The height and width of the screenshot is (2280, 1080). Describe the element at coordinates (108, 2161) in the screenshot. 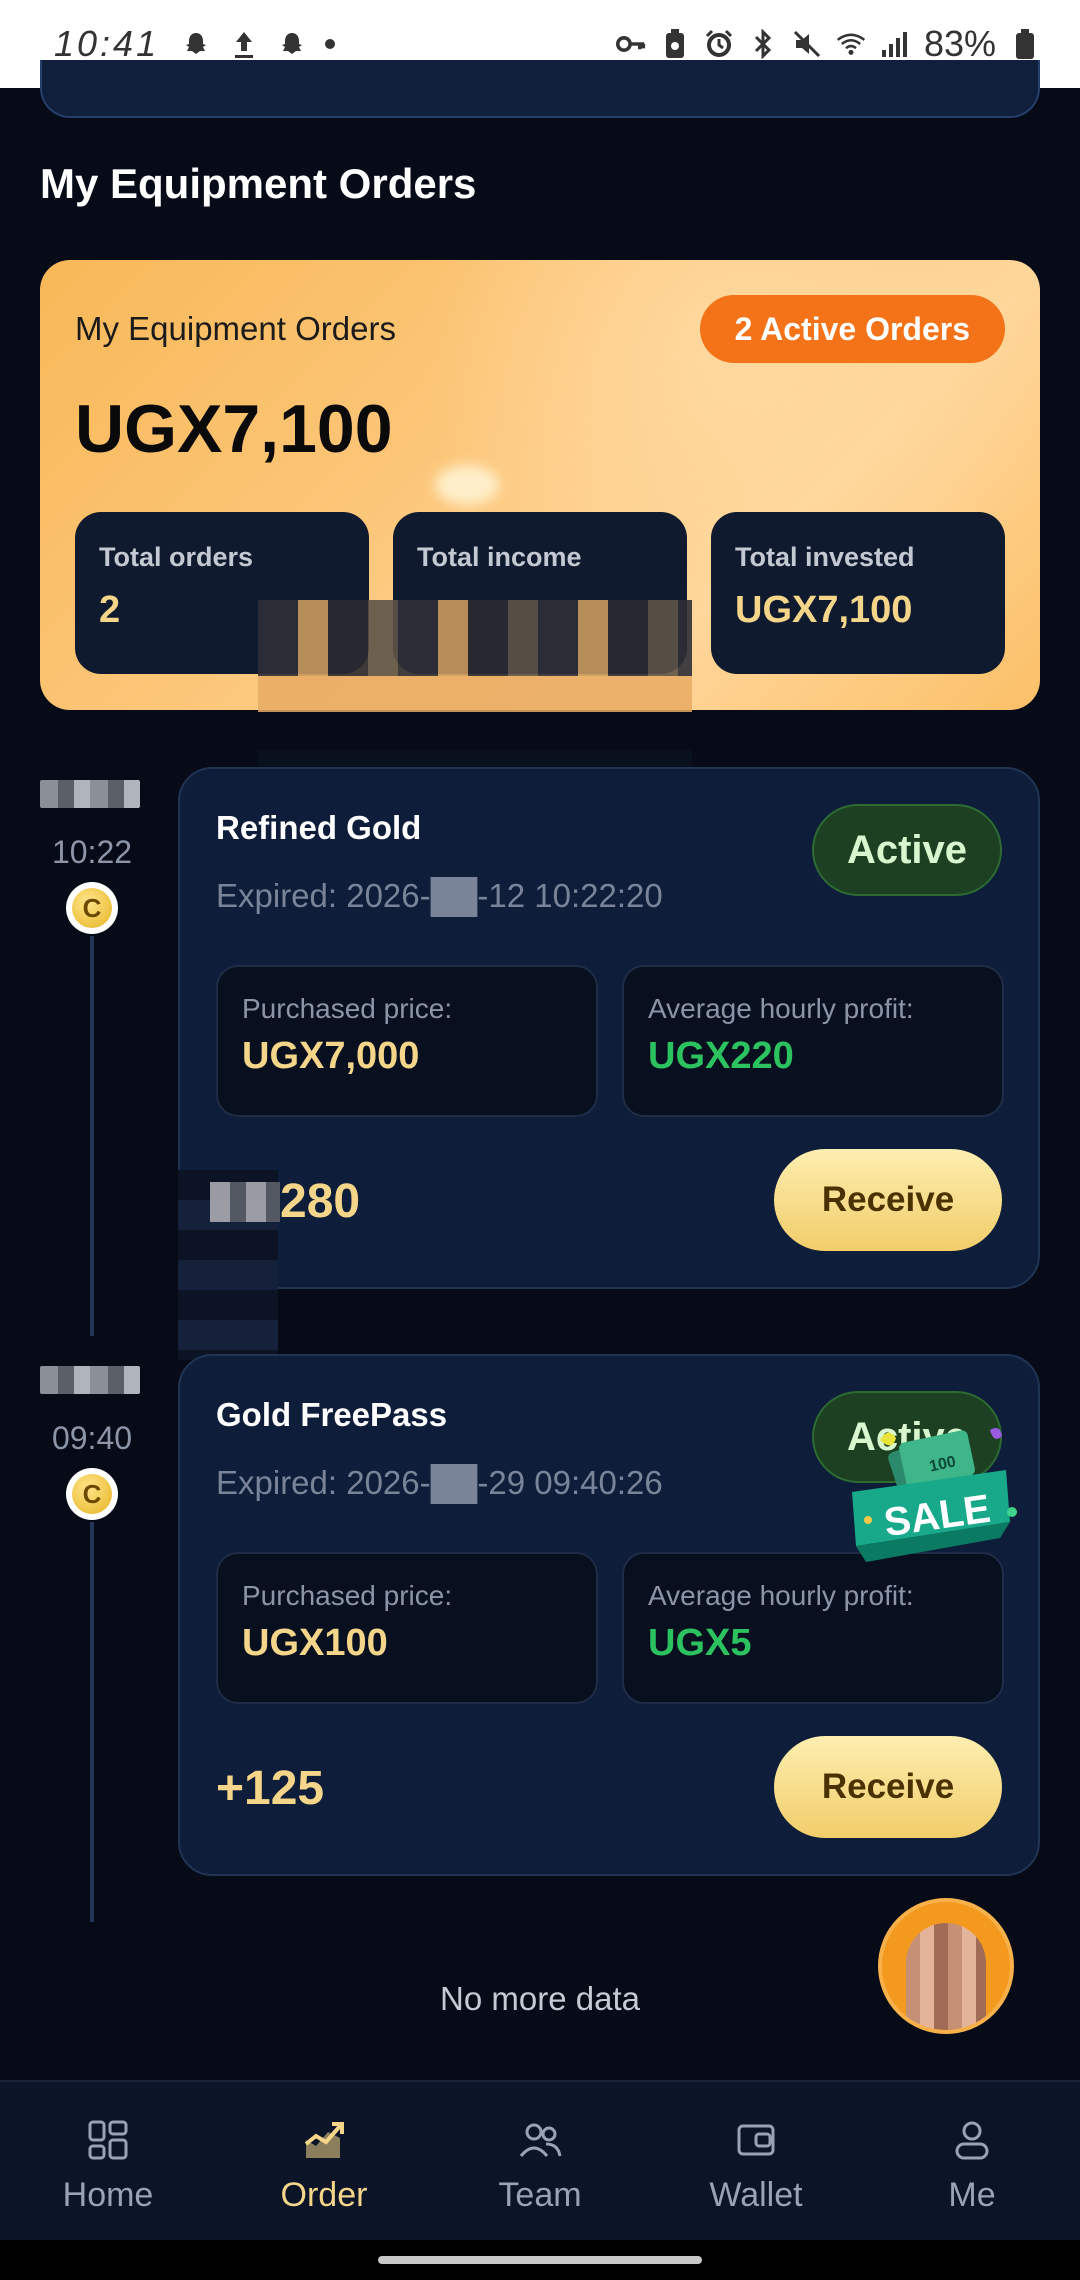

I see `nav-item-home: Home` at that location.